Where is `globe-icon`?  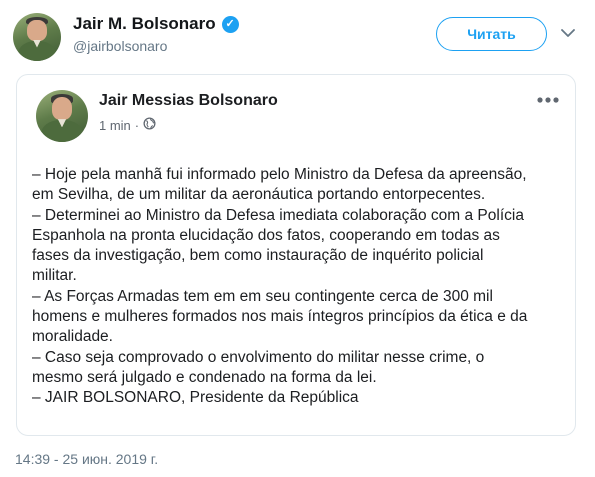 globe-icon is located at coordinates (149, 125).